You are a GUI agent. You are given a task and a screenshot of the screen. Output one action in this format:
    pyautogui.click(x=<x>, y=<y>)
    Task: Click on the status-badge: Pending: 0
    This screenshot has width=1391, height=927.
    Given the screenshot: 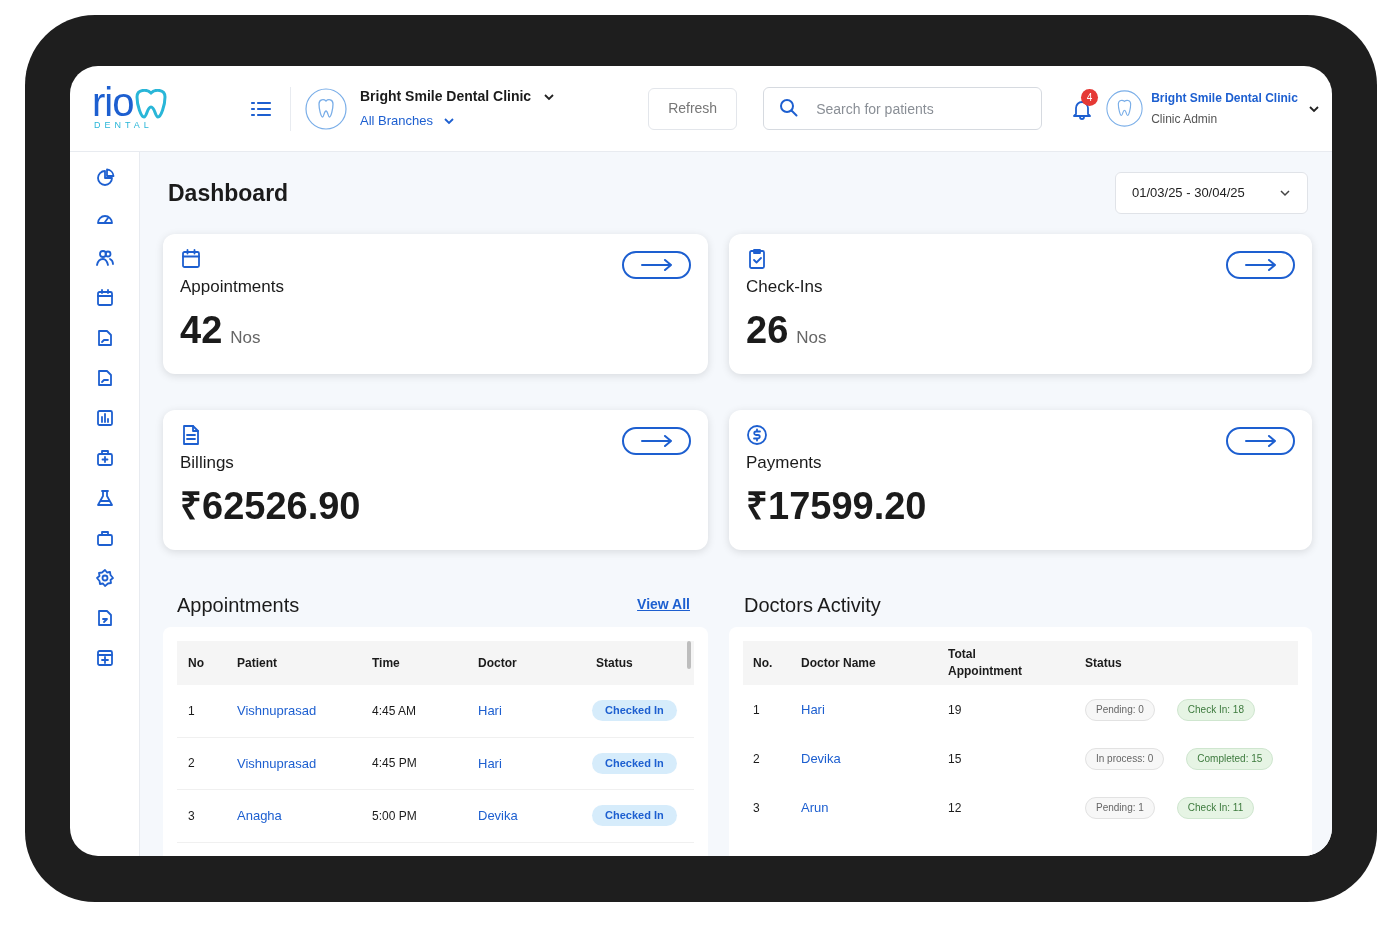 What is the action you would take?
    pyautogui.click(x=1120, y=709)
    